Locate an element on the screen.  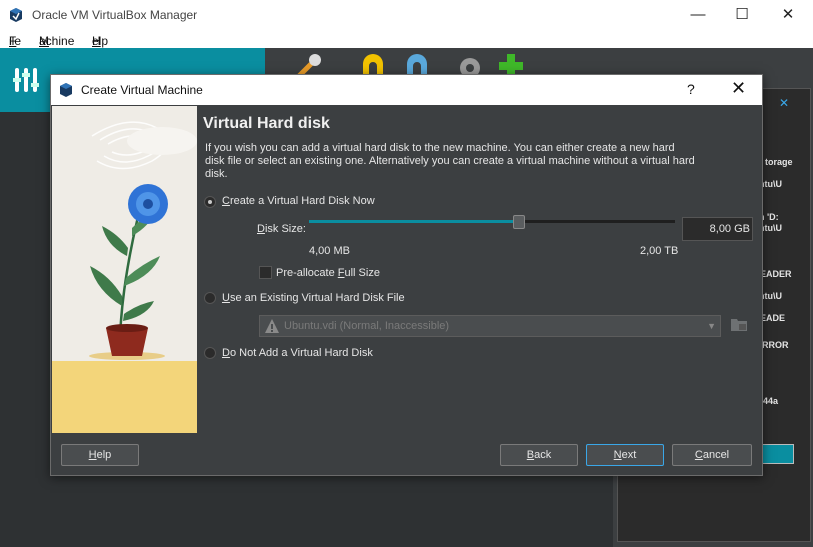
notification-action-button is located at coordinates (776, 454).